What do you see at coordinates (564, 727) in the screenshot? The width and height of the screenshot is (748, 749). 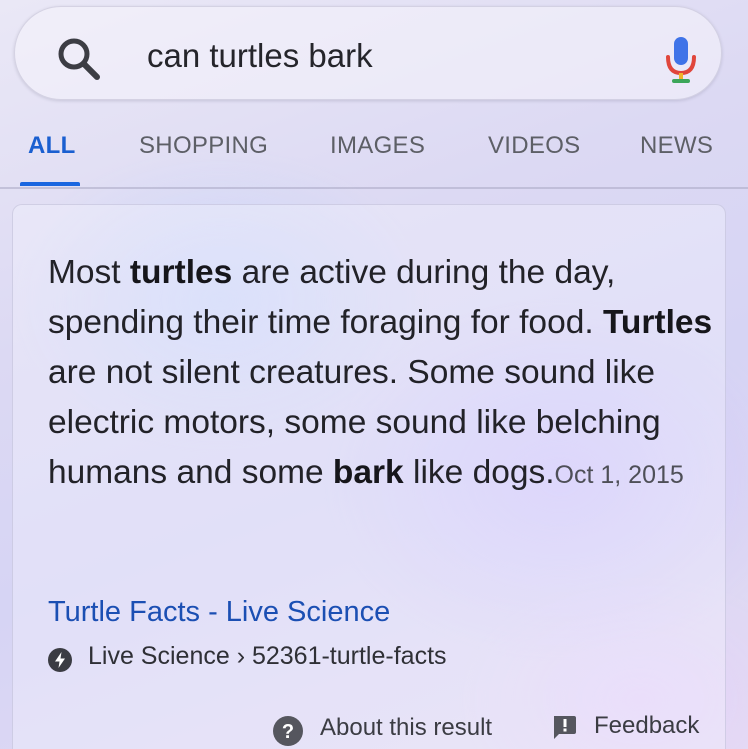 I see `feedback-flag-icon` at bounding box center [564, 727].